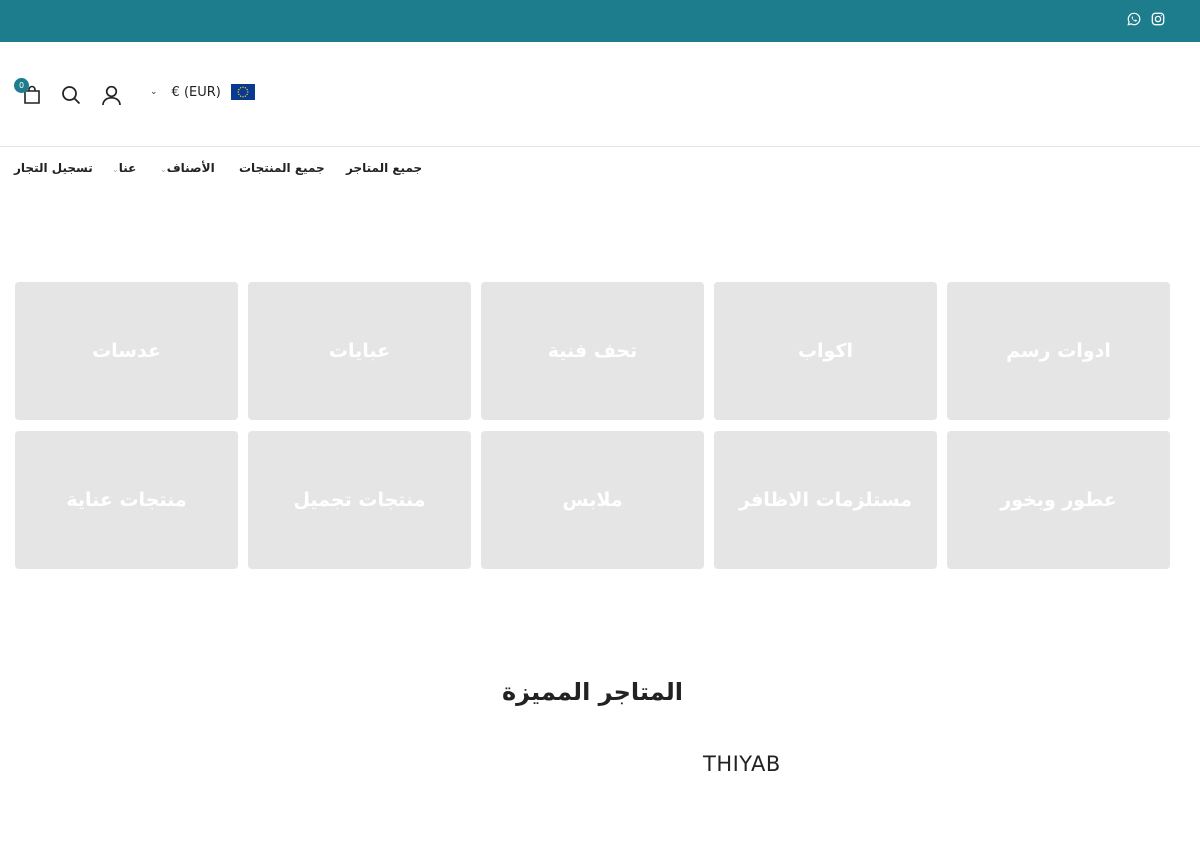  I want to click on category-tile: عدسات, so click(126, 351).